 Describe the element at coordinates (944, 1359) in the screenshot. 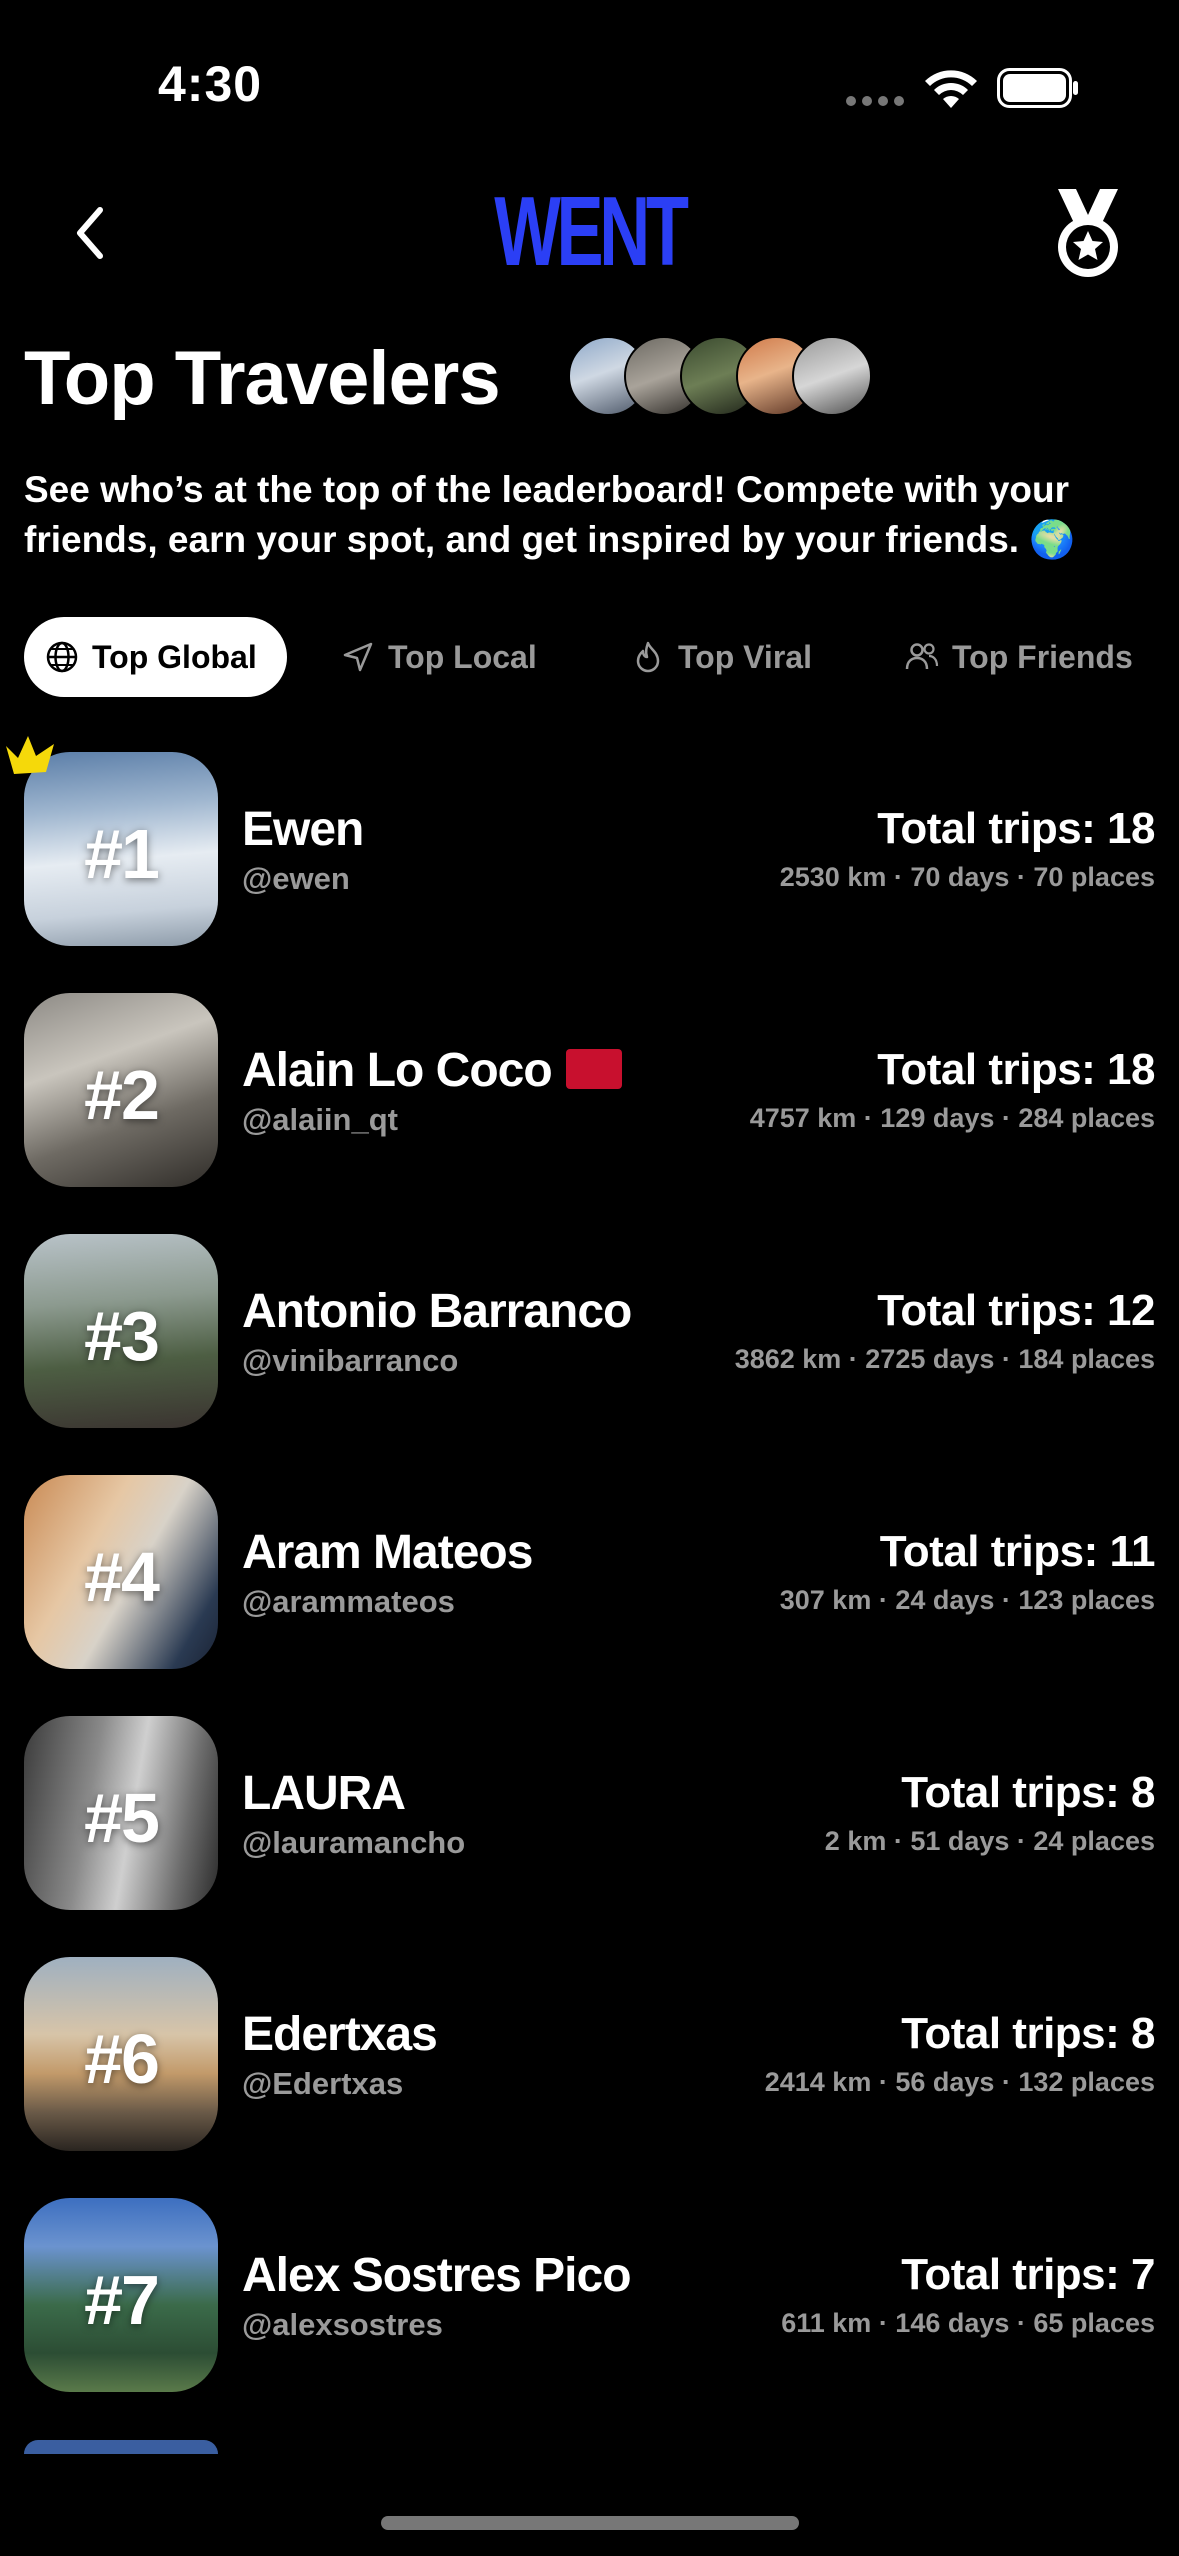

I see `travel-stats: 3862 km · 2725 days · 184 places` at that location.